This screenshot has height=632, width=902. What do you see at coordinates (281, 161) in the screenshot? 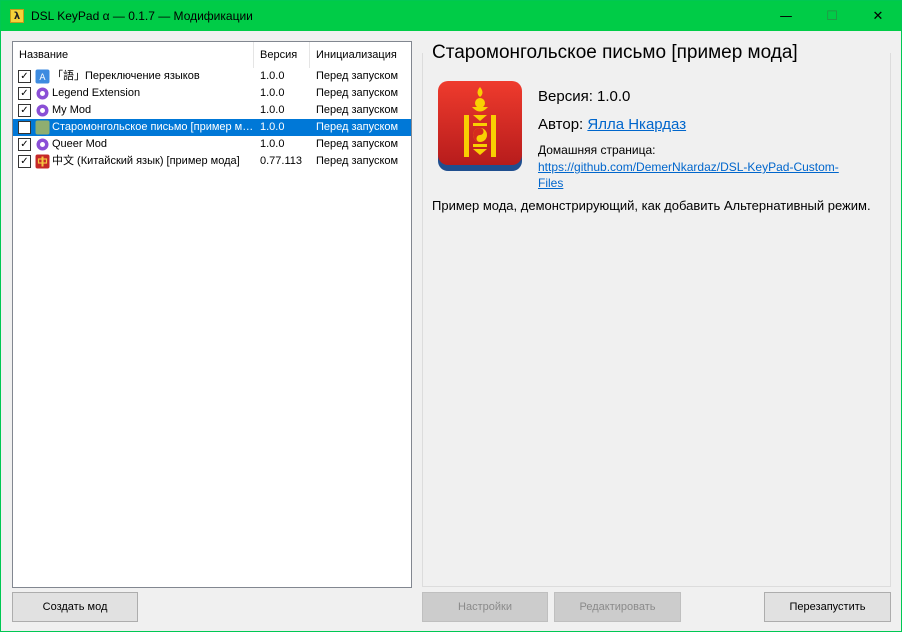
I see `mod-version: 0.77.113` at bounding box center [281, 161].